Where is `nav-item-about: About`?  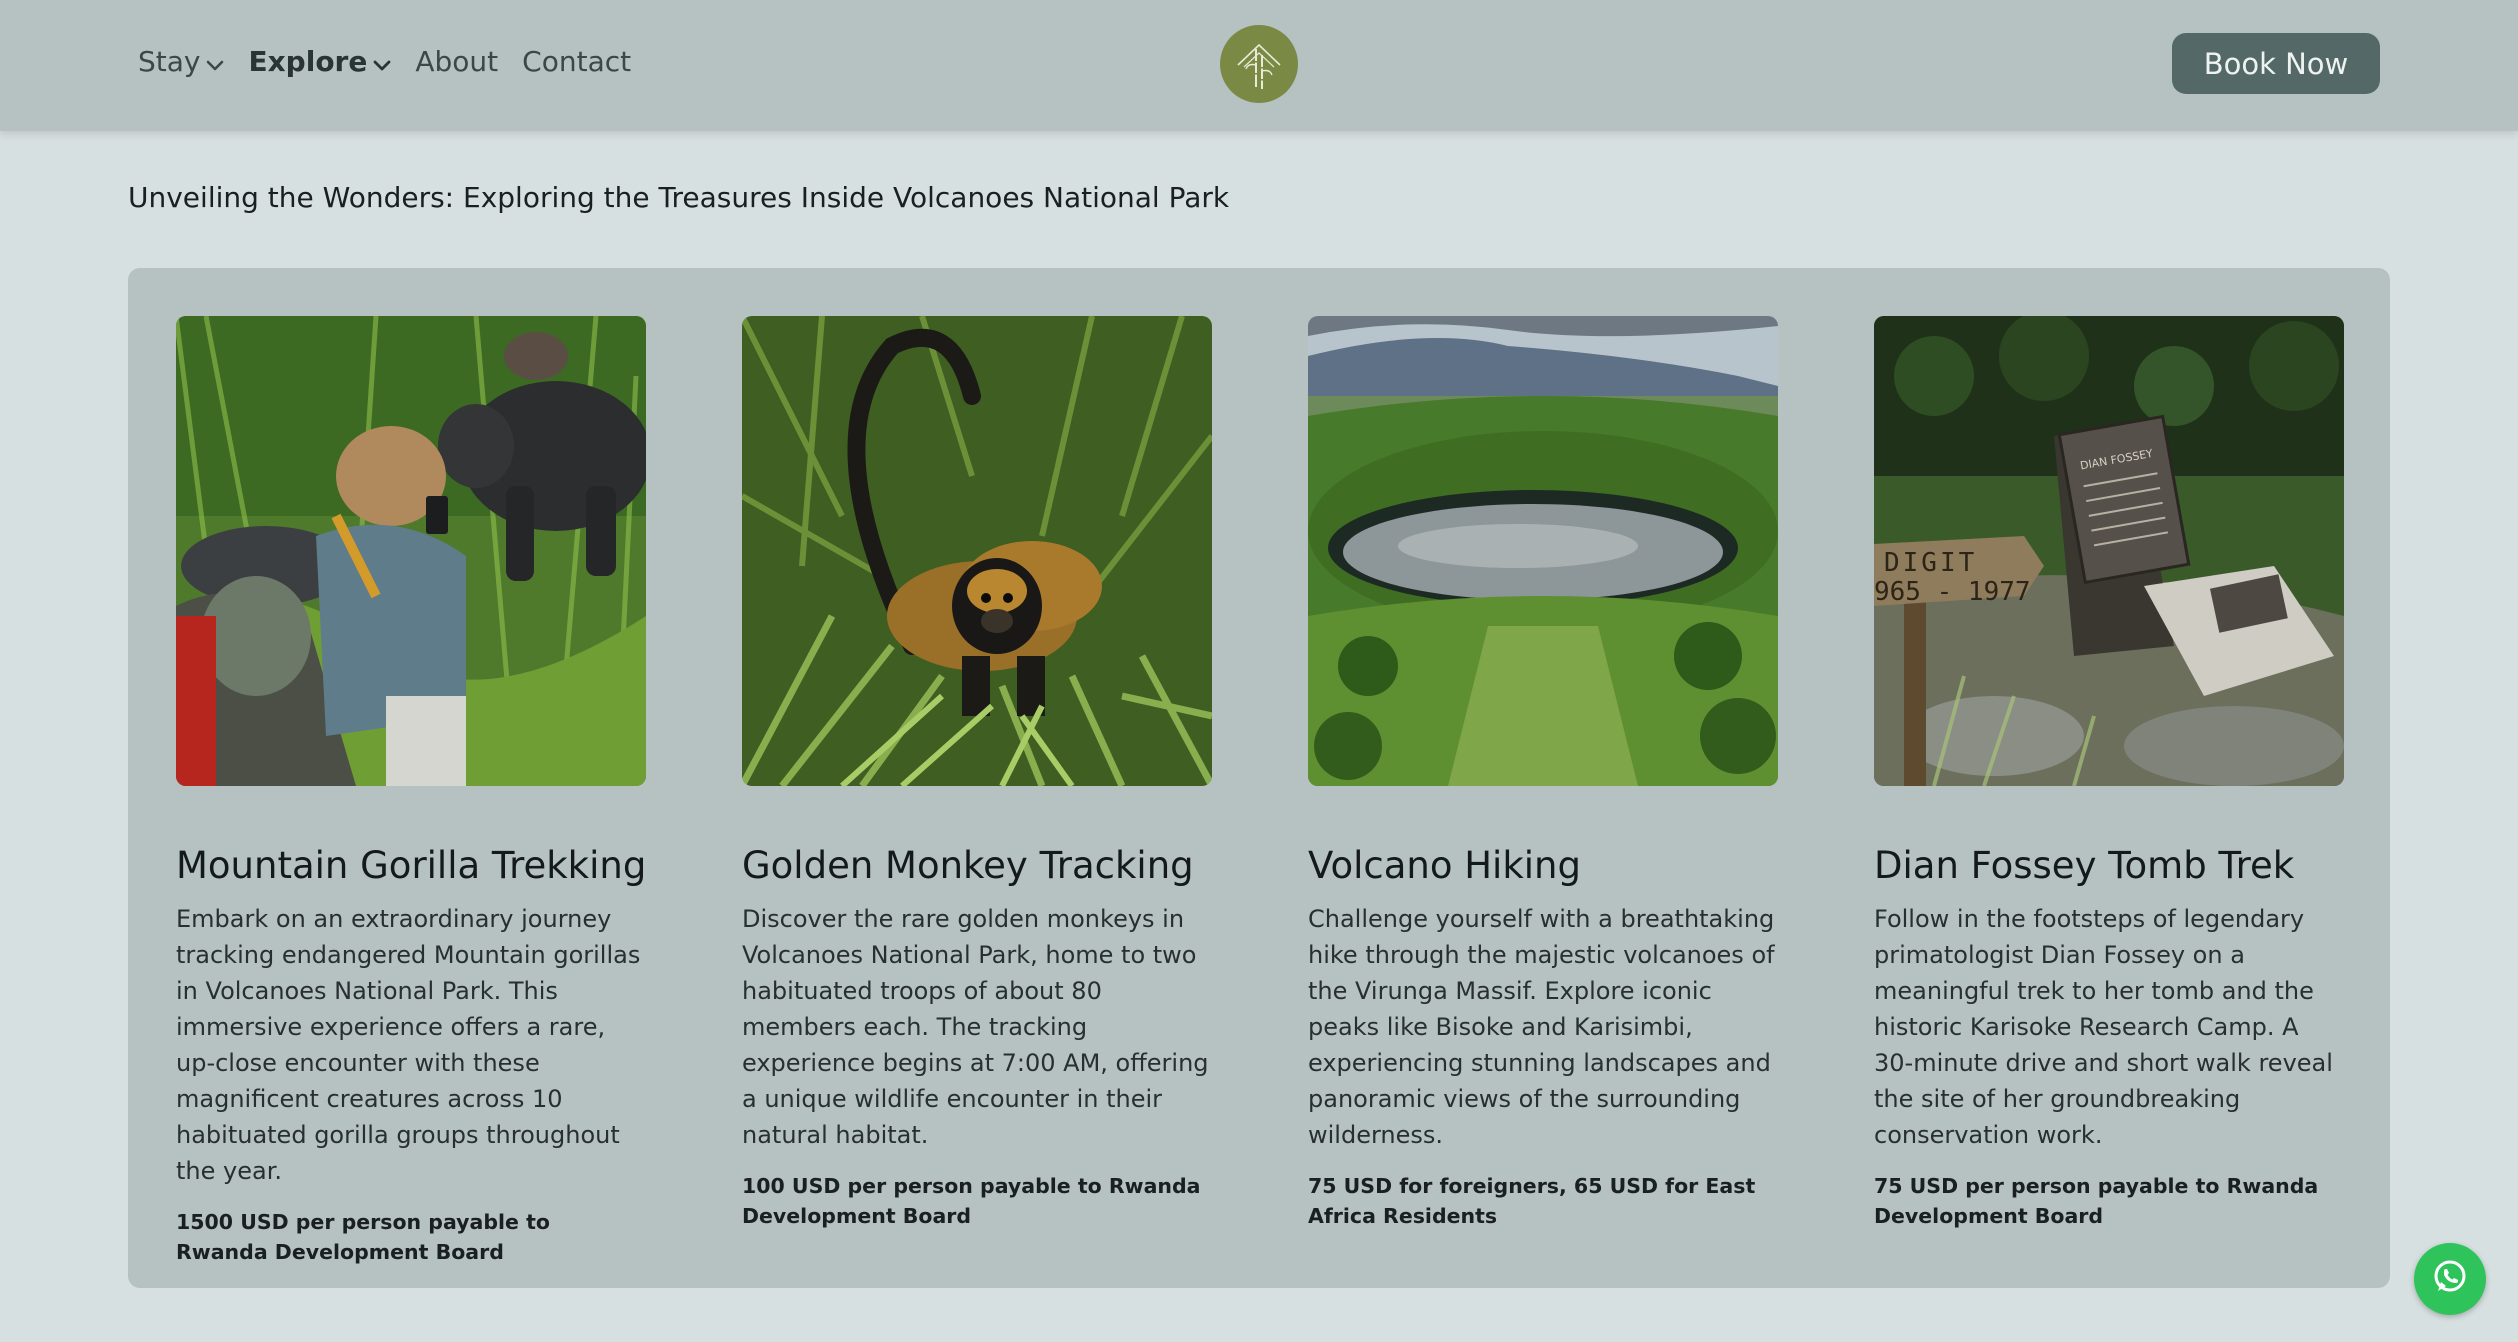
nav-item-about: About is located at coordinates (456, 61).